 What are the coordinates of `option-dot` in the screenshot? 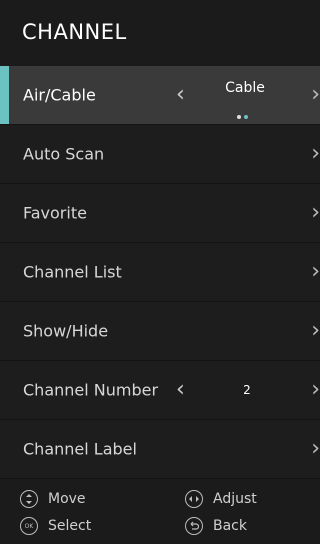 It's located at (239, 117).